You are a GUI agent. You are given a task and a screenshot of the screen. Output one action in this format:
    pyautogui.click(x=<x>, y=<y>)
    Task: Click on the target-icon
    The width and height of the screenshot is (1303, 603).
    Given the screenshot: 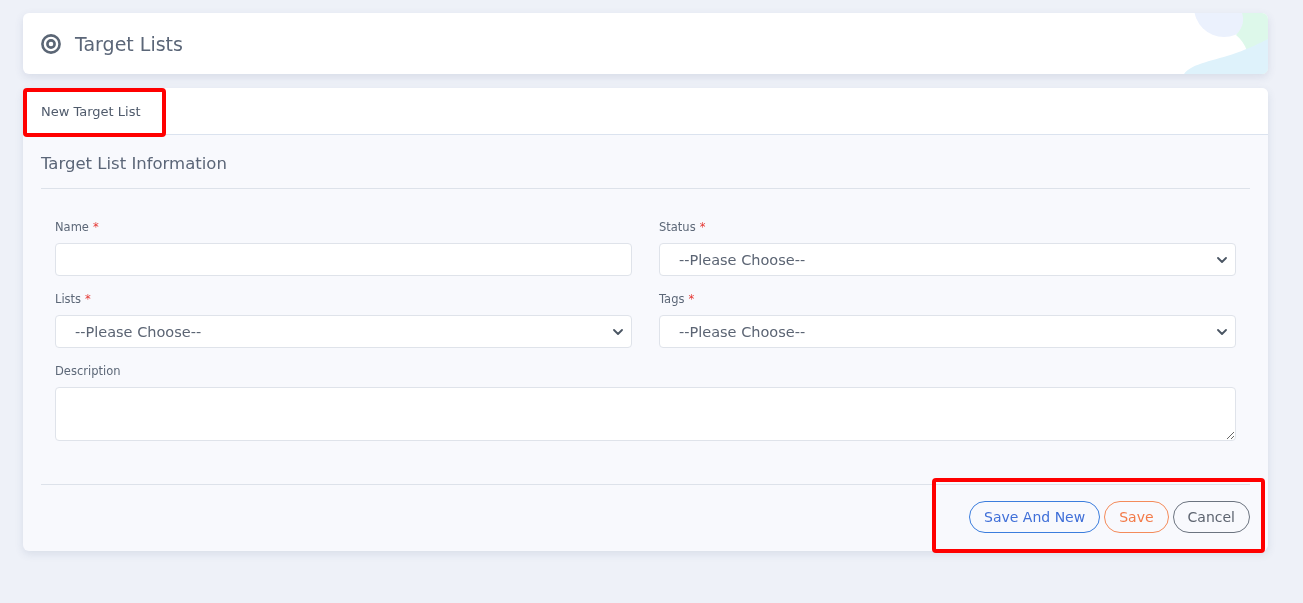 What is the action you would take?
    pyautogui.click(x=51, y=43)
    